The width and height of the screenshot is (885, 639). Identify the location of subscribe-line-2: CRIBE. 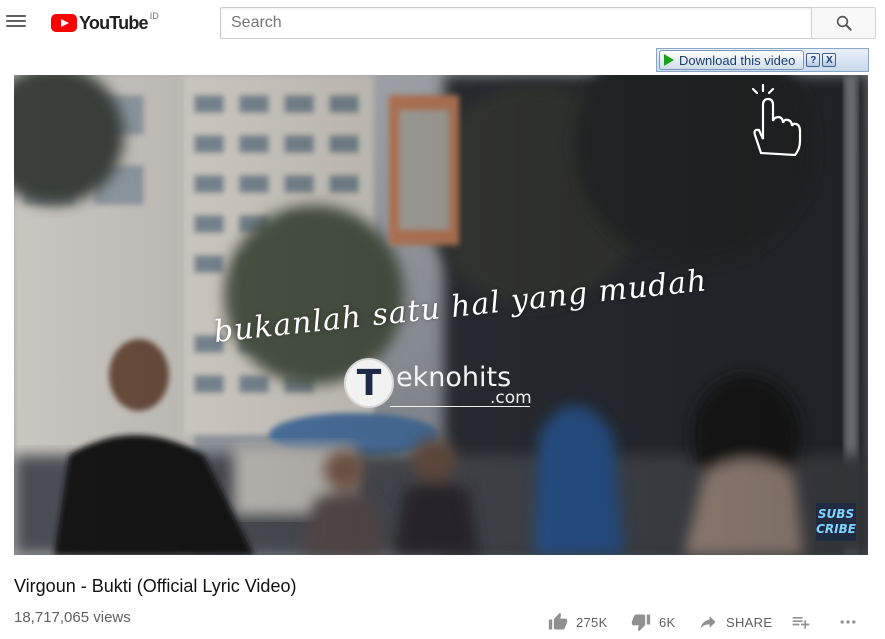
(836, 529).